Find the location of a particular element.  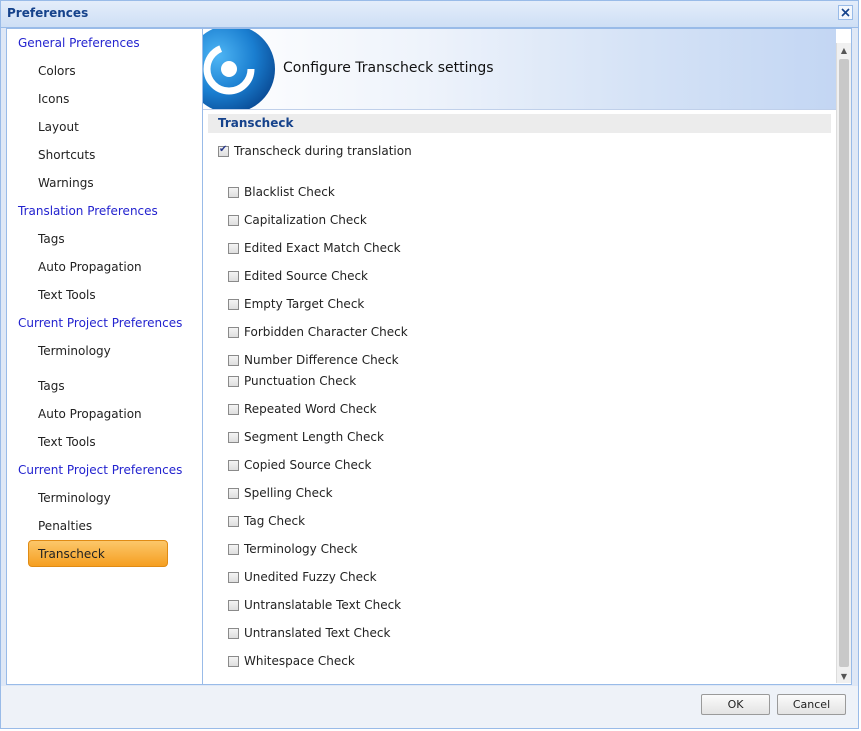

close-button is located at coordinates (845, 12).